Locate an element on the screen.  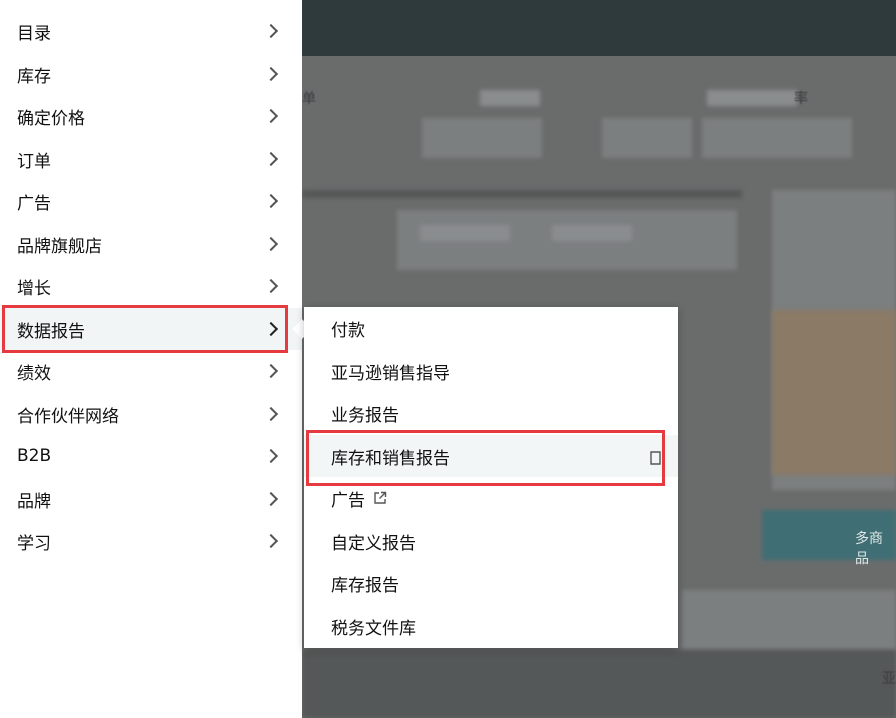
submenu-item-inventory-reports: 库存报告 is located at coordinates (491, 583).